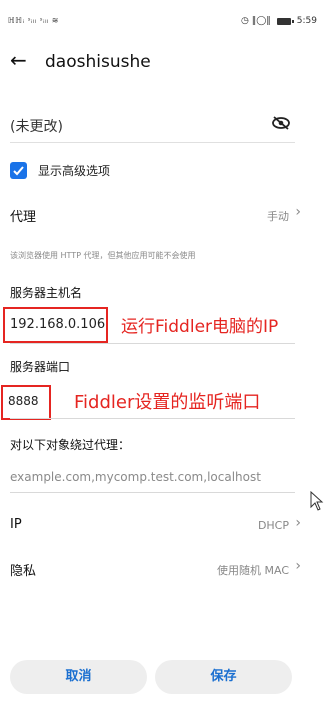 This screenshot has height=704, width=327. Describe the element at coordinates (23, 401) in the screenshot. I see `port-input: 8888` at that location.